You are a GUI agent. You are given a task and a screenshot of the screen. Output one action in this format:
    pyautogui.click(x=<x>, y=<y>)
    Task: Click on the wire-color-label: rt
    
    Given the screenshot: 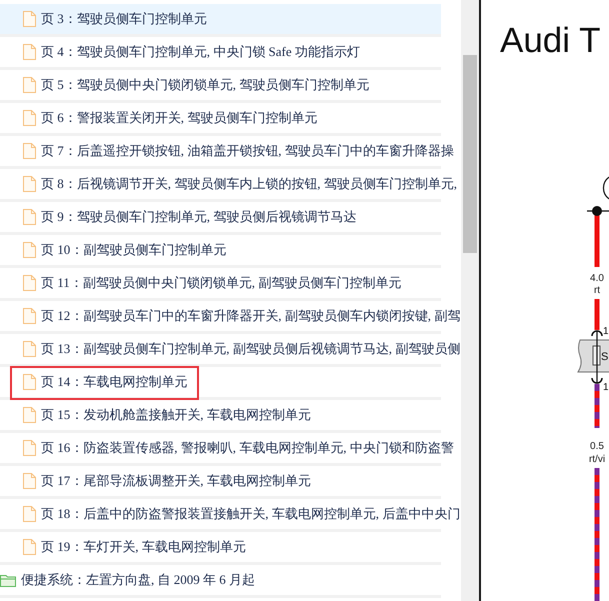 What is the action you would take?
    pyautogui.click(x=597, y=290)
    